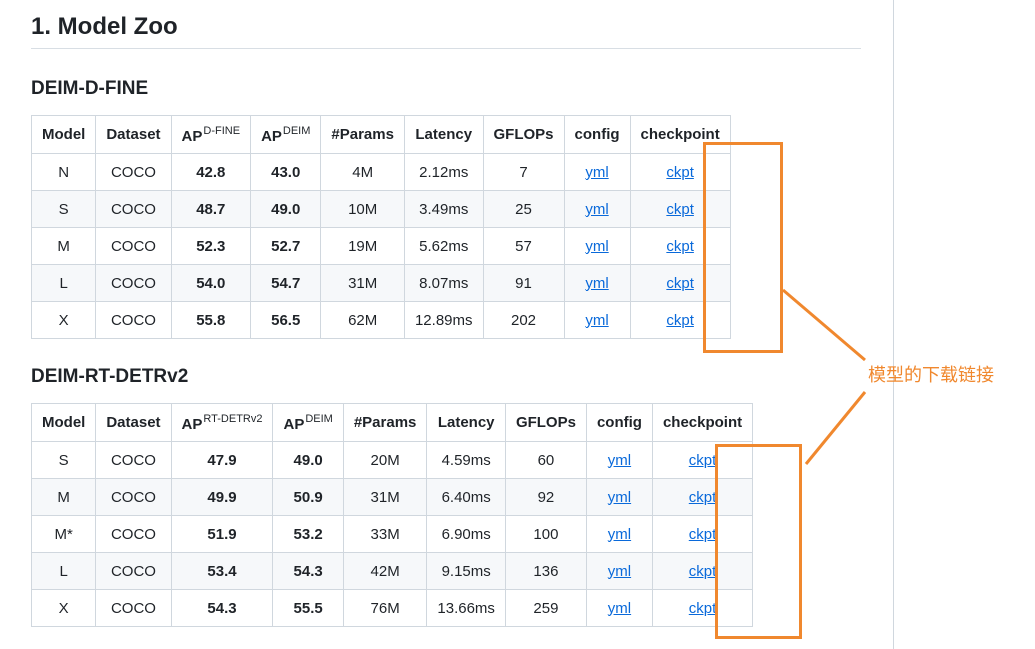 This screenshot has width=1035, height=649. Describe the element at coordinates (443, 320) in the screenshot. I see `latency-cell: 12.89ms` at that location.